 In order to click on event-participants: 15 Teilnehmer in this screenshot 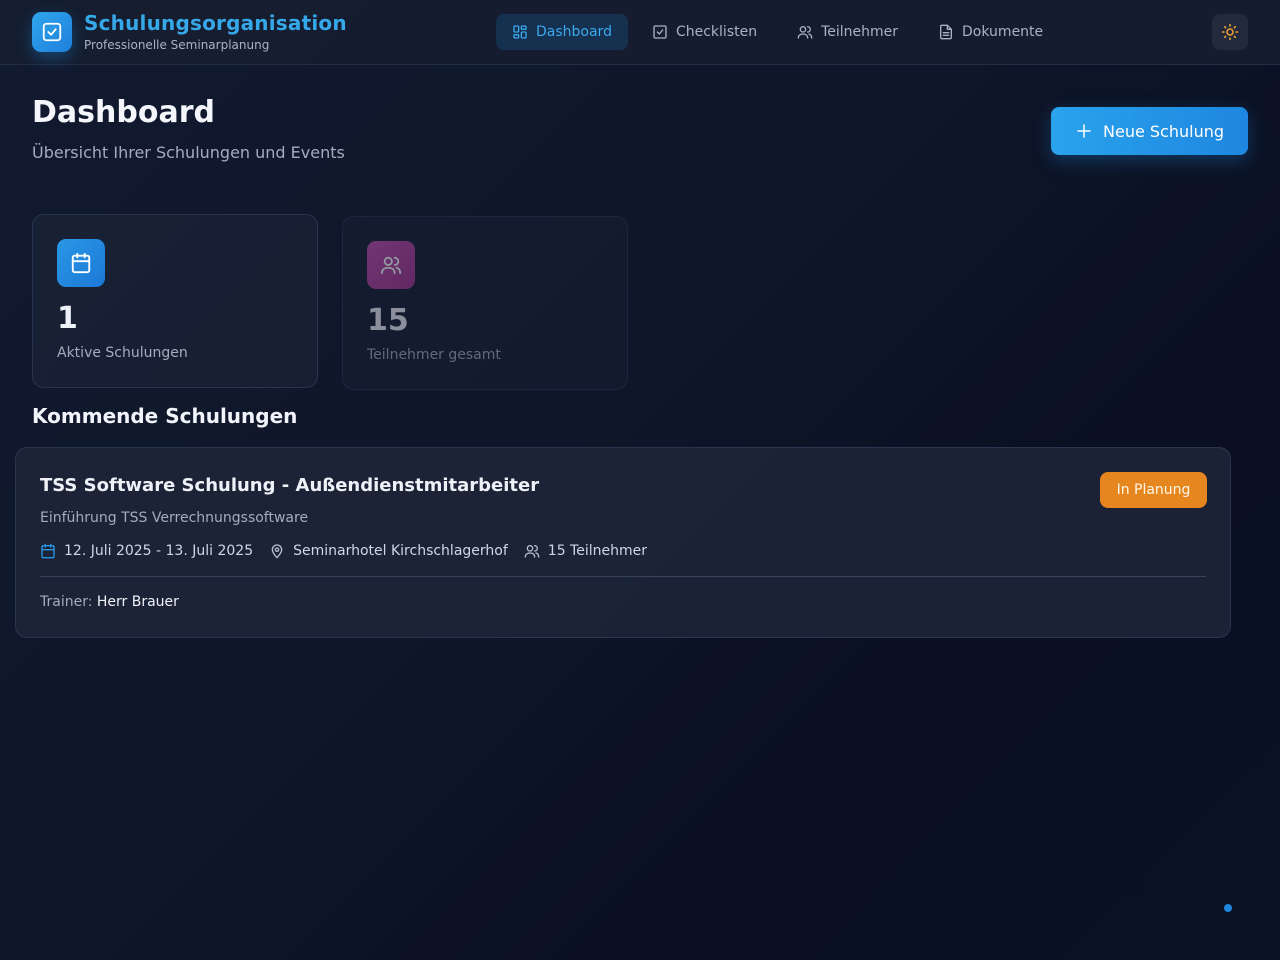, I will do `click(585, 551)`.